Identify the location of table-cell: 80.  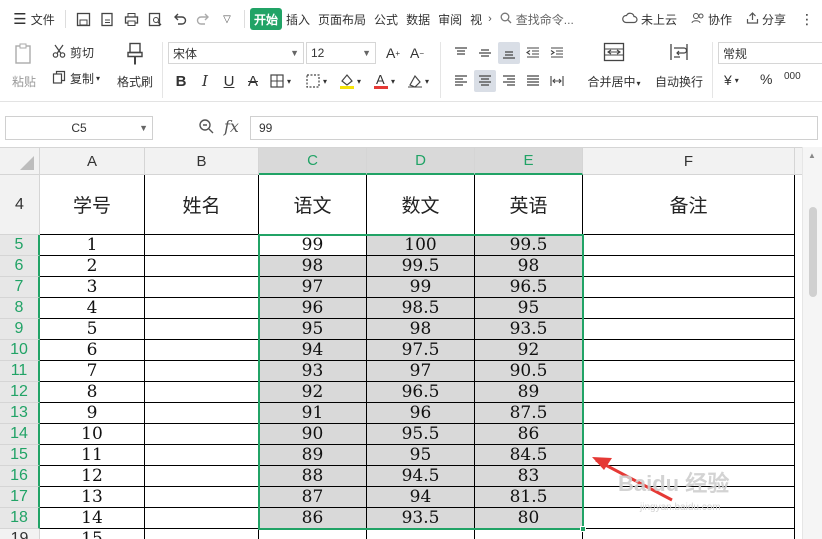
(529, 518).